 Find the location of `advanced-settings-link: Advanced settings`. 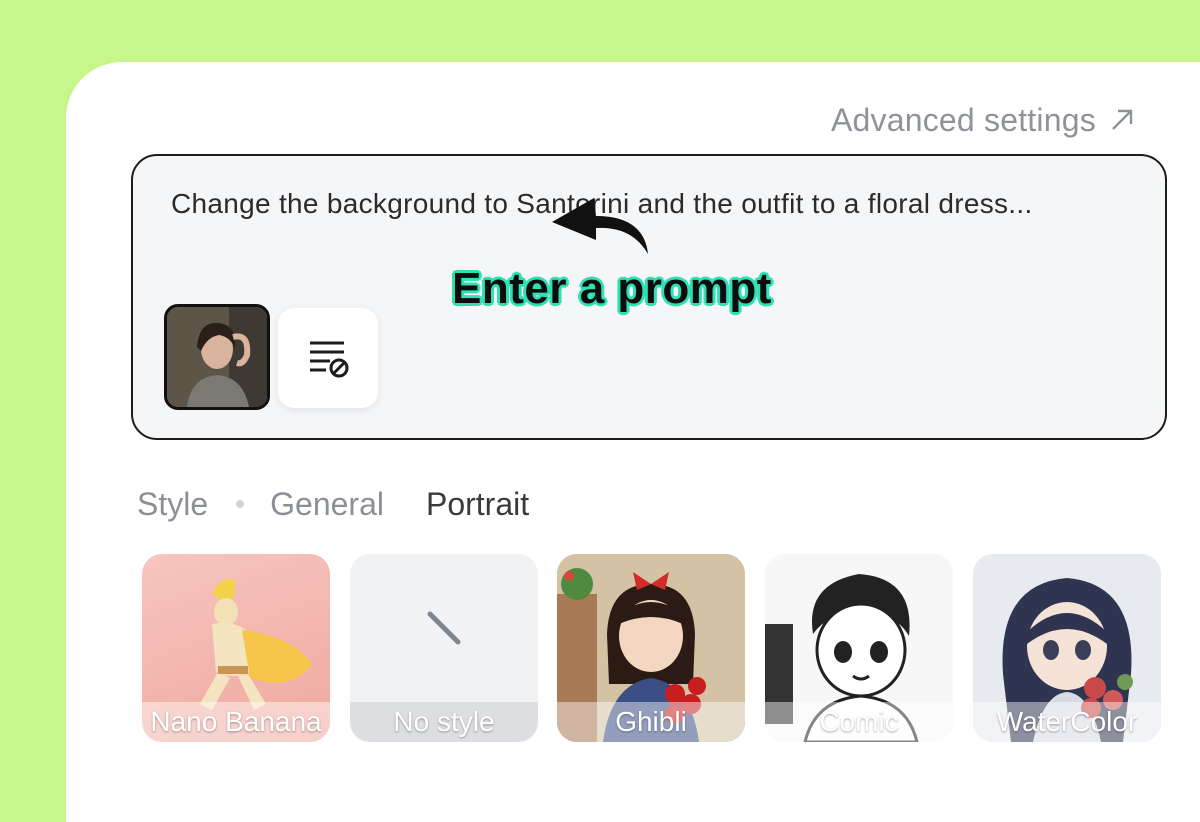

advanced-settings-link: Advanced settings is located at coordinates (983, 120).